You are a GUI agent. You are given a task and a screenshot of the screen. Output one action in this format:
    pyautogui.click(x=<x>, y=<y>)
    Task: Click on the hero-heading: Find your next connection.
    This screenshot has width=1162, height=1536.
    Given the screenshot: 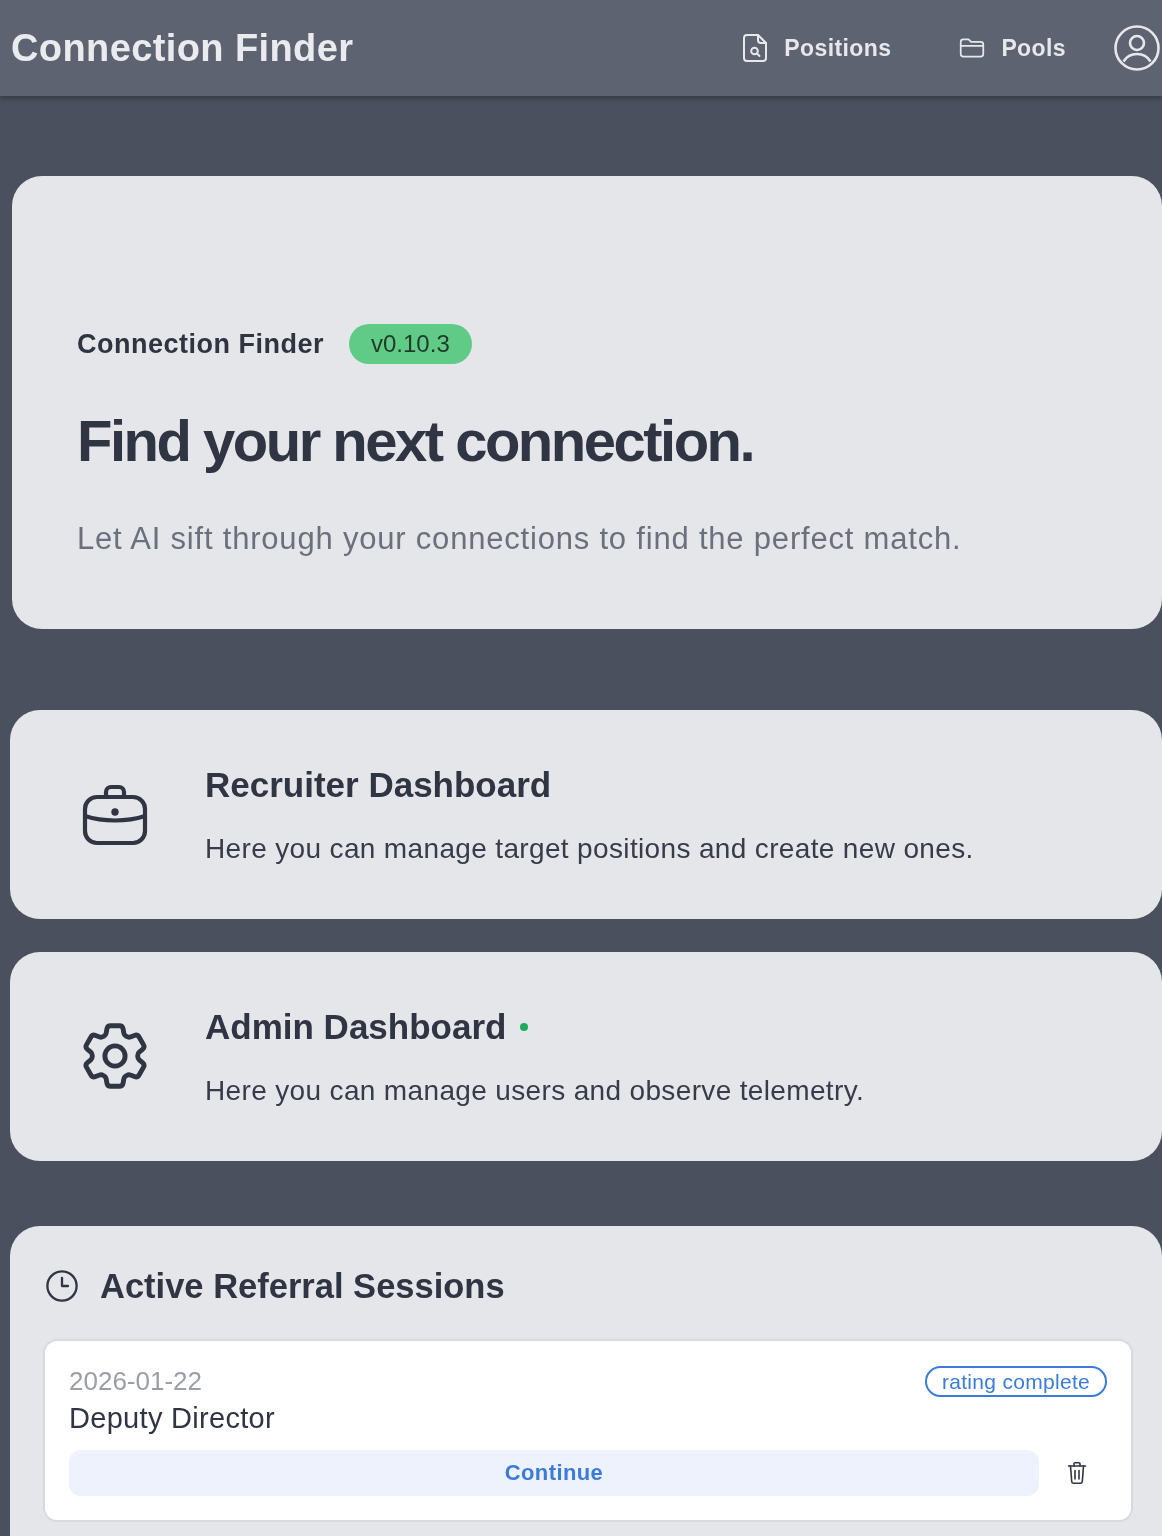 What is the action you would take?
    pyautogui.click(x=416, y=440)
    